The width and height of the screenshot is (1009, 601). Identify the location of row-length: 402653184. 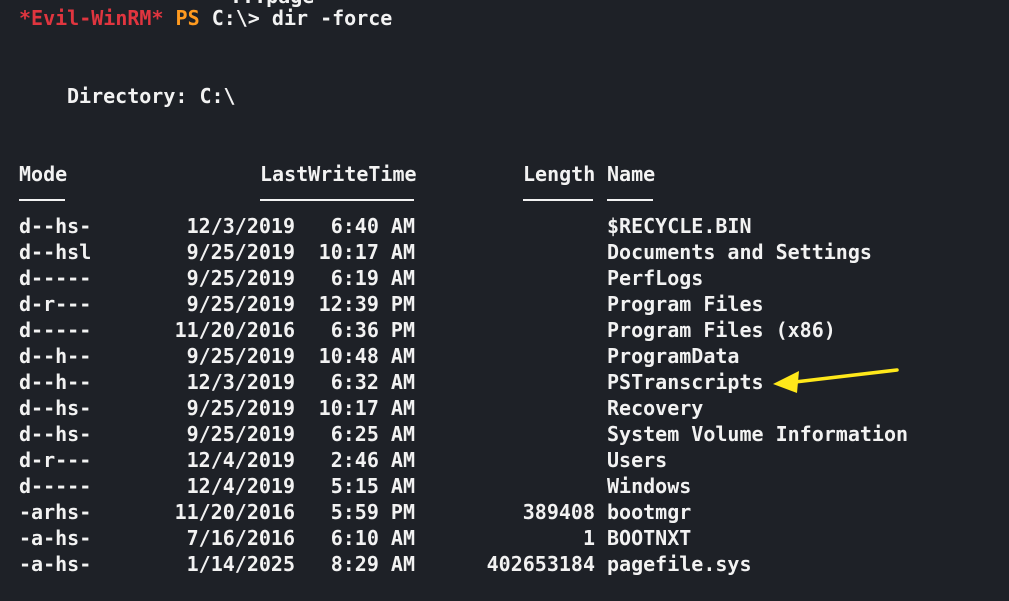
(540, 564).